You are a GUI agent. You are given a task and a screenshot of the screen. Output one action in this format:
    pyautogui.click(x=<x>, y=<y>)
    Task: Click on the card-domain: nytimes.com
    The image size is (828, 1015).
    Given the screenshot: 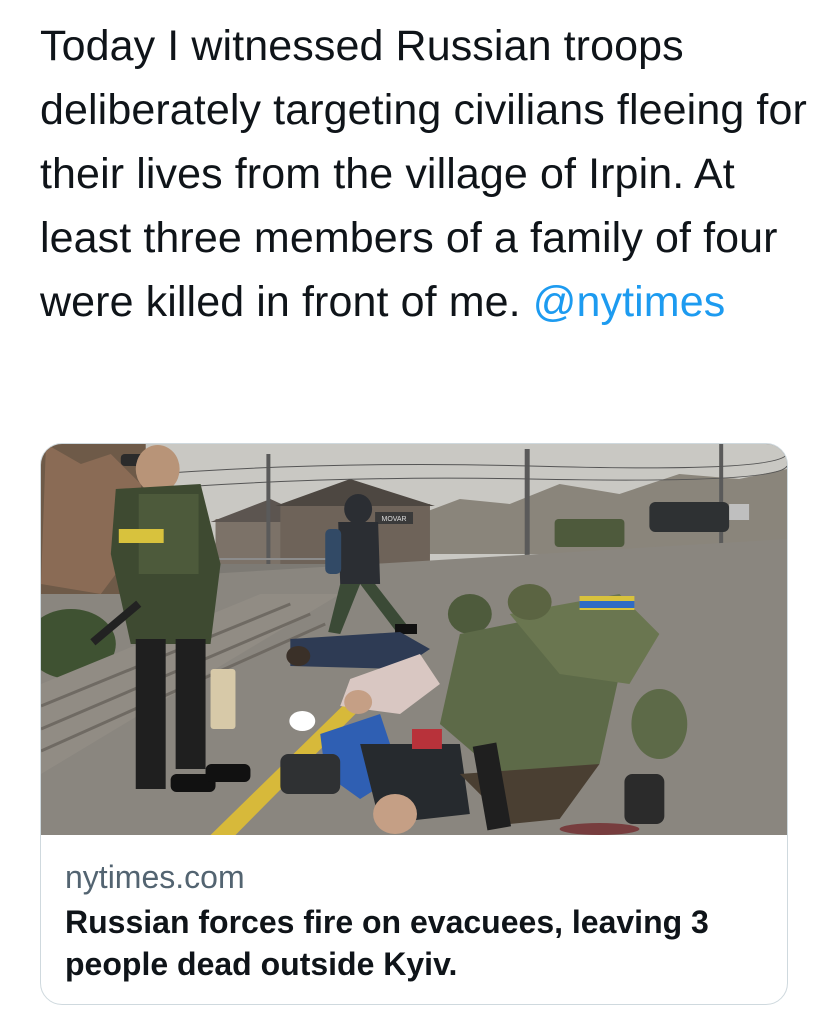 What is the action you would take?
    pyautogui.click(x=155, y=877)
    